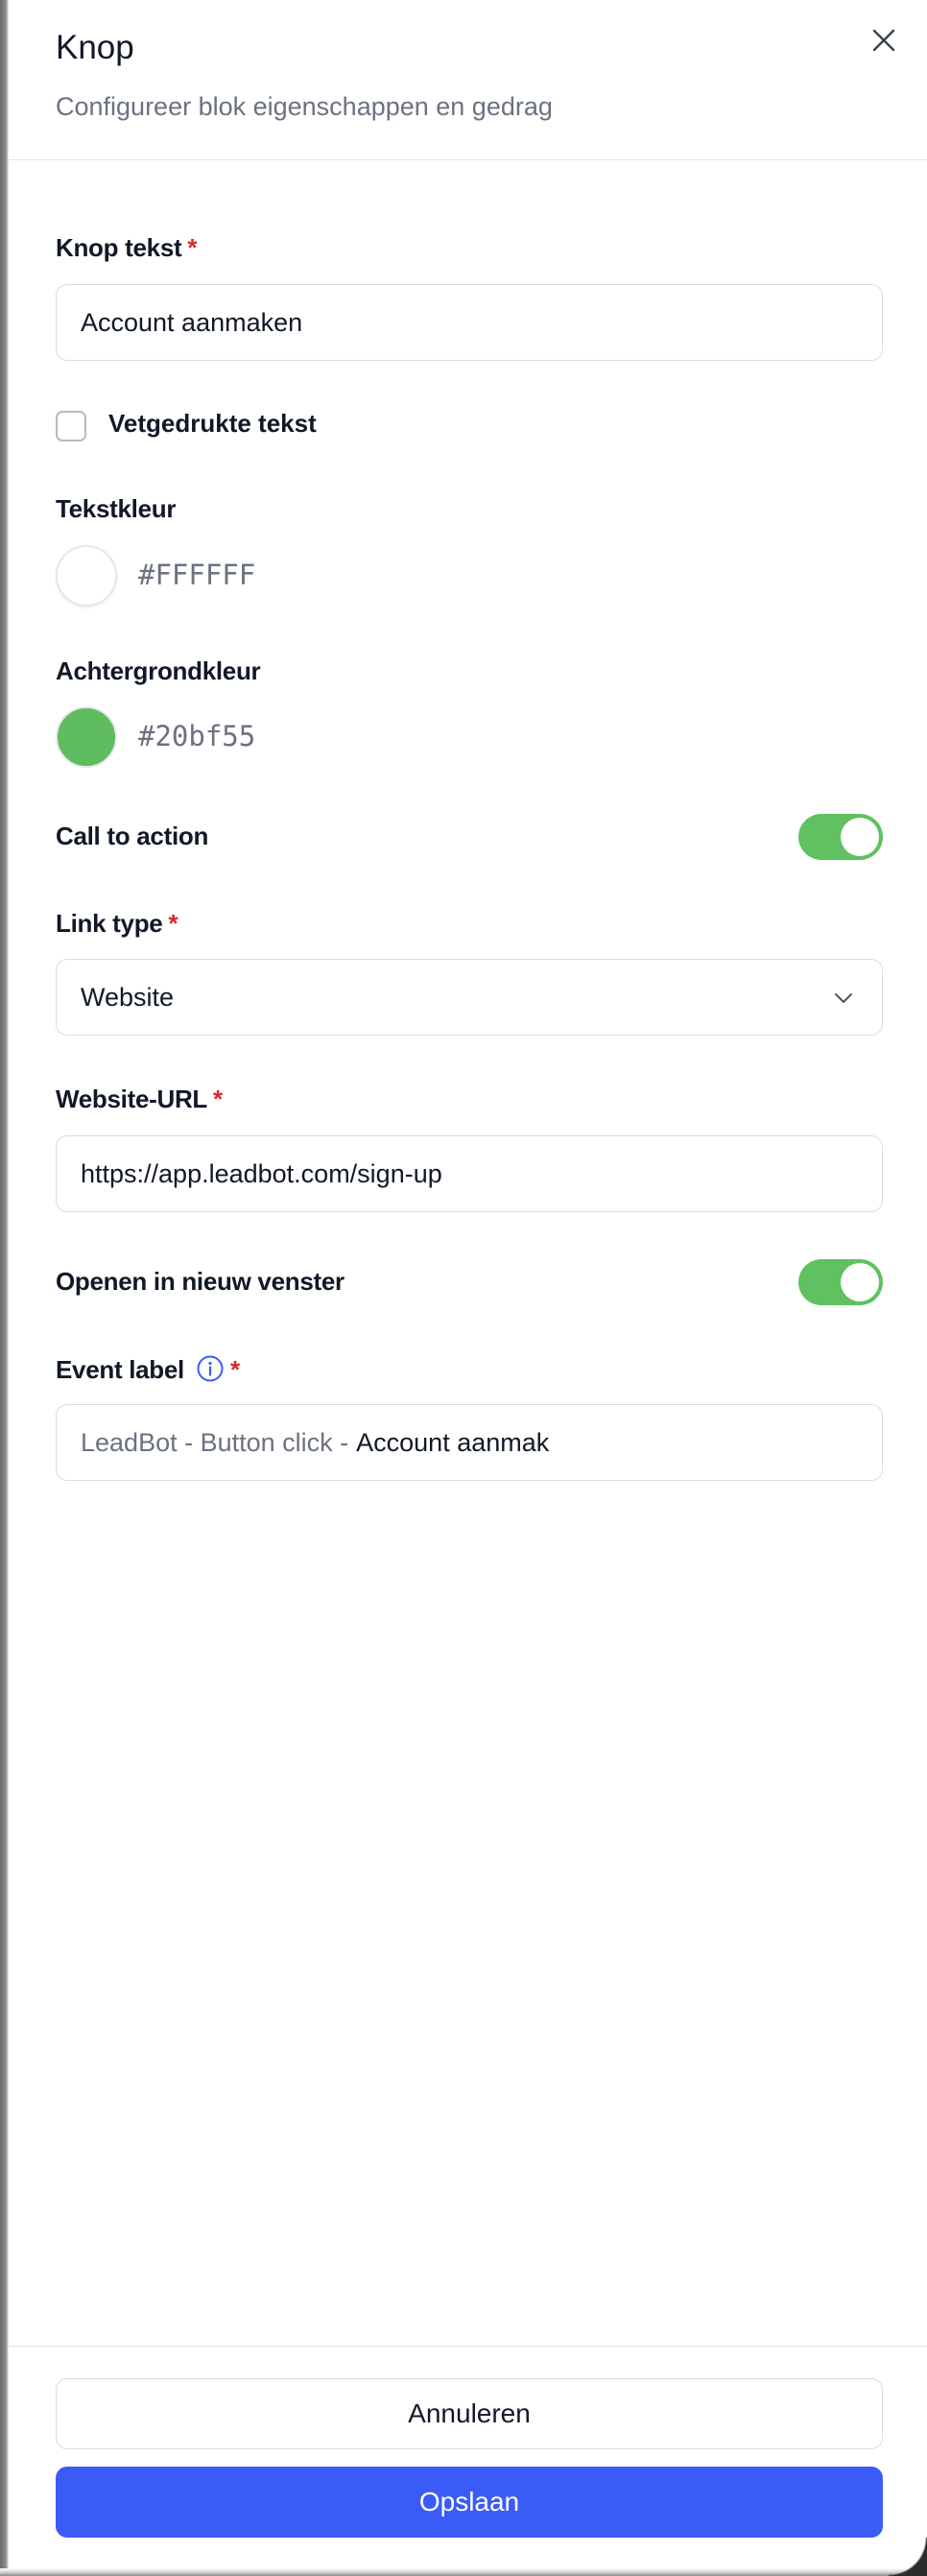  What do you see at coordinates (469, 1173) in the screenshot?
I see `website-url-input: https://app.leadbot.com/sign-up` at bounding box center [469, 1173].